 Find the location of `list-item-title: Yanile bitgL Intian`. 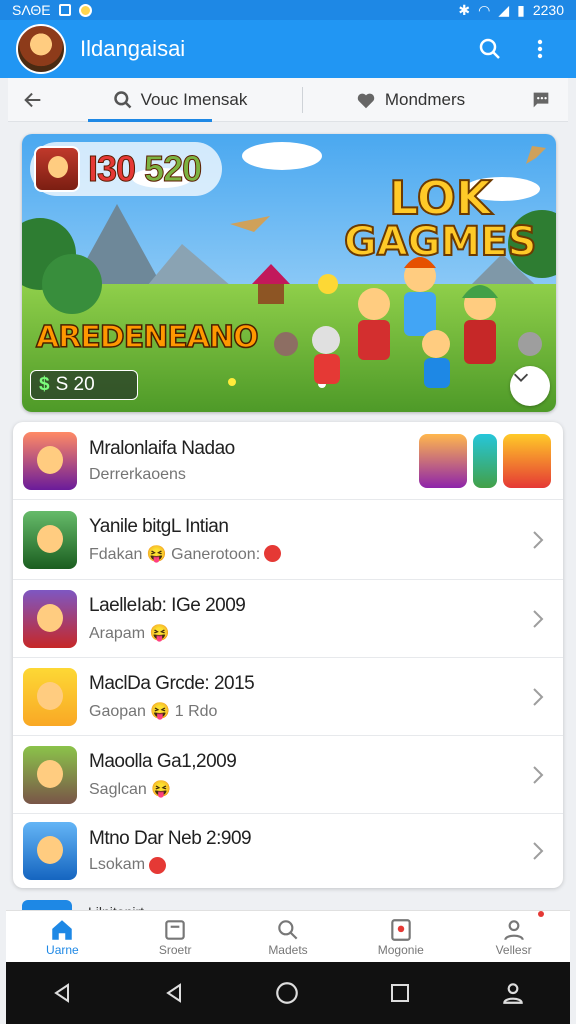

list-item-title: Yanile bitgL Intian is located at coordinates (159, 526).